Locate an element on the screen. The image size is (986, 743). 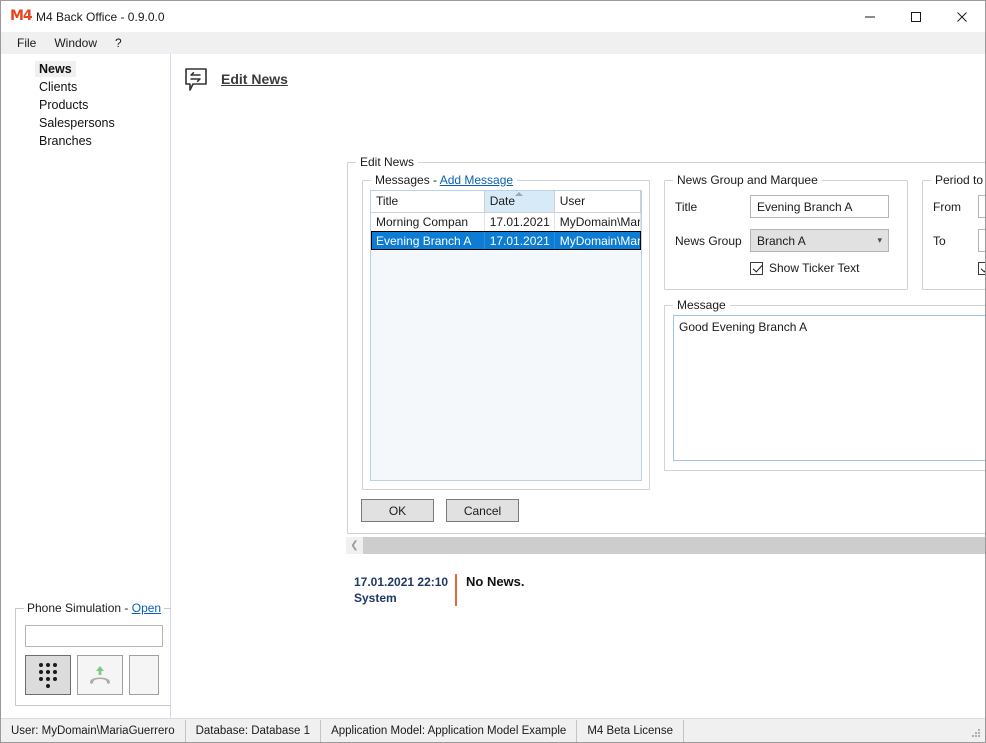
page-title: Edit News is located at coordinates (254, 79).